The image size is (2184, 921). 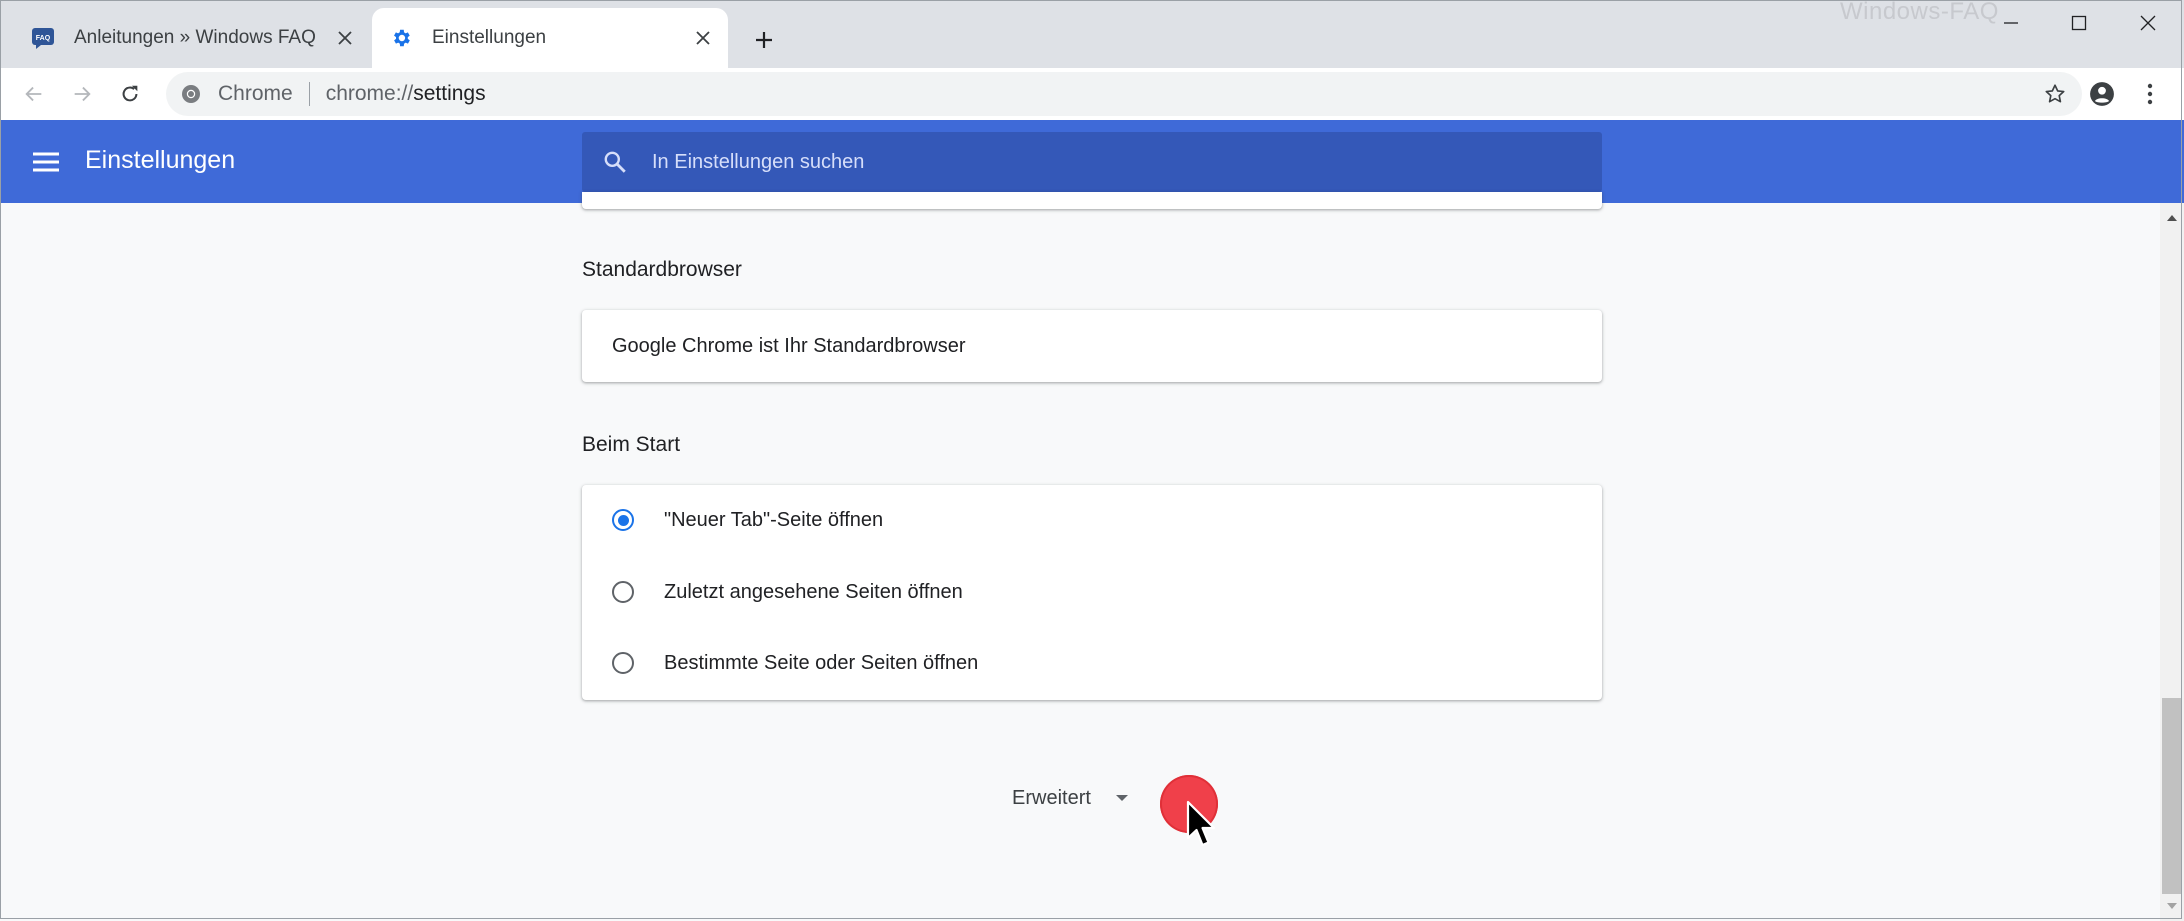 I want to click on omnibox-chip: Chrome, so click(x=255, y=93).